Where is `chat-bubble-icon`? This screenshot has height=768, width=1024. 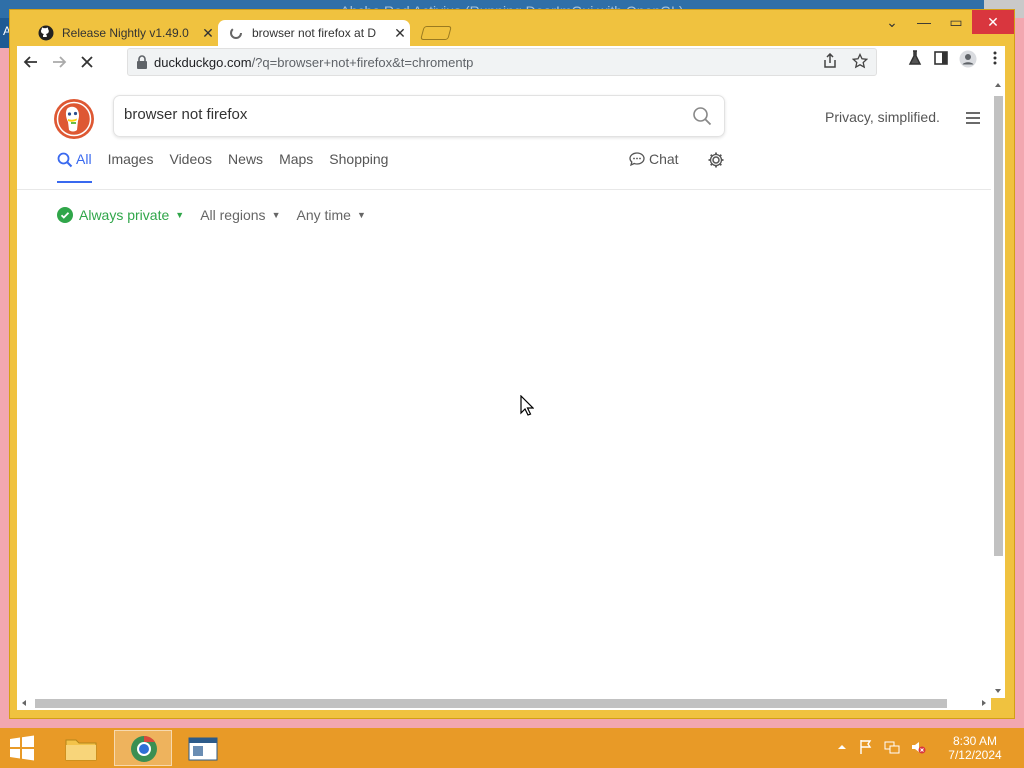 chat-bubble-icon is located at coordinates (637, 159).